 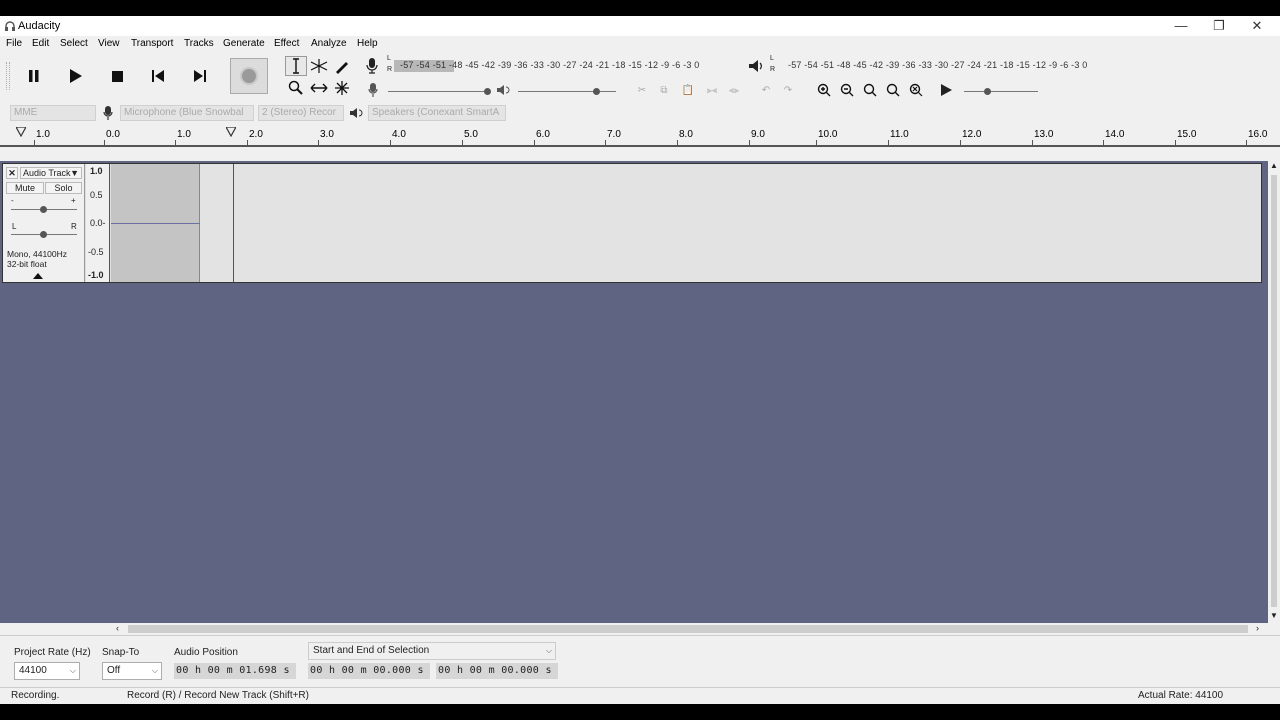 I want to click on project-rate-select: 44100 ⌵, so click(x=47, y=671).